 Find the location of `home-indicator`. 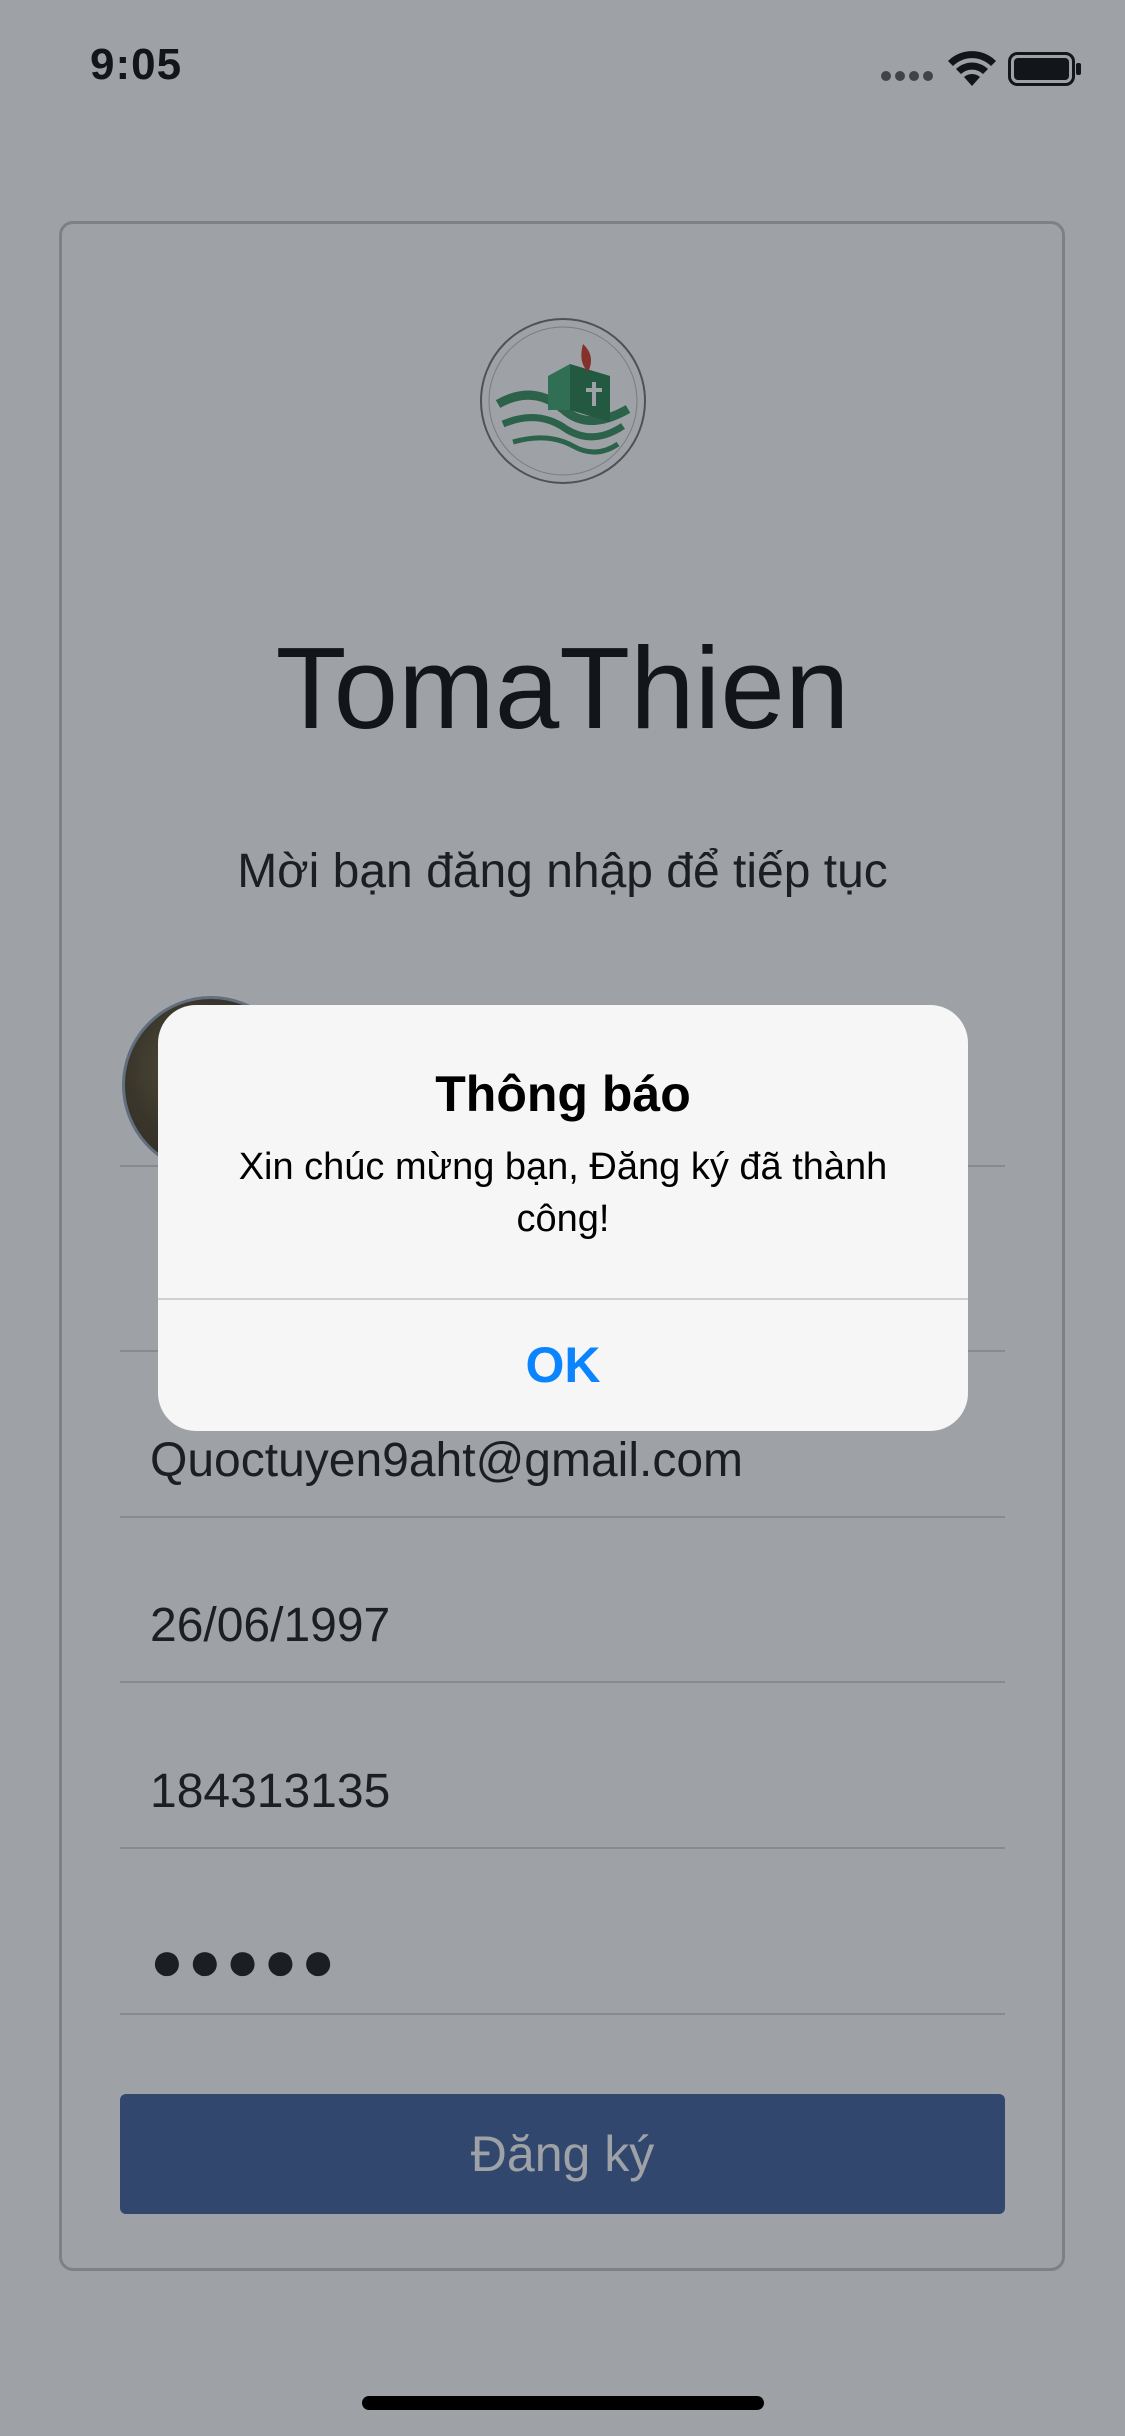

home-indicator is located at coordinates (563, 2403).